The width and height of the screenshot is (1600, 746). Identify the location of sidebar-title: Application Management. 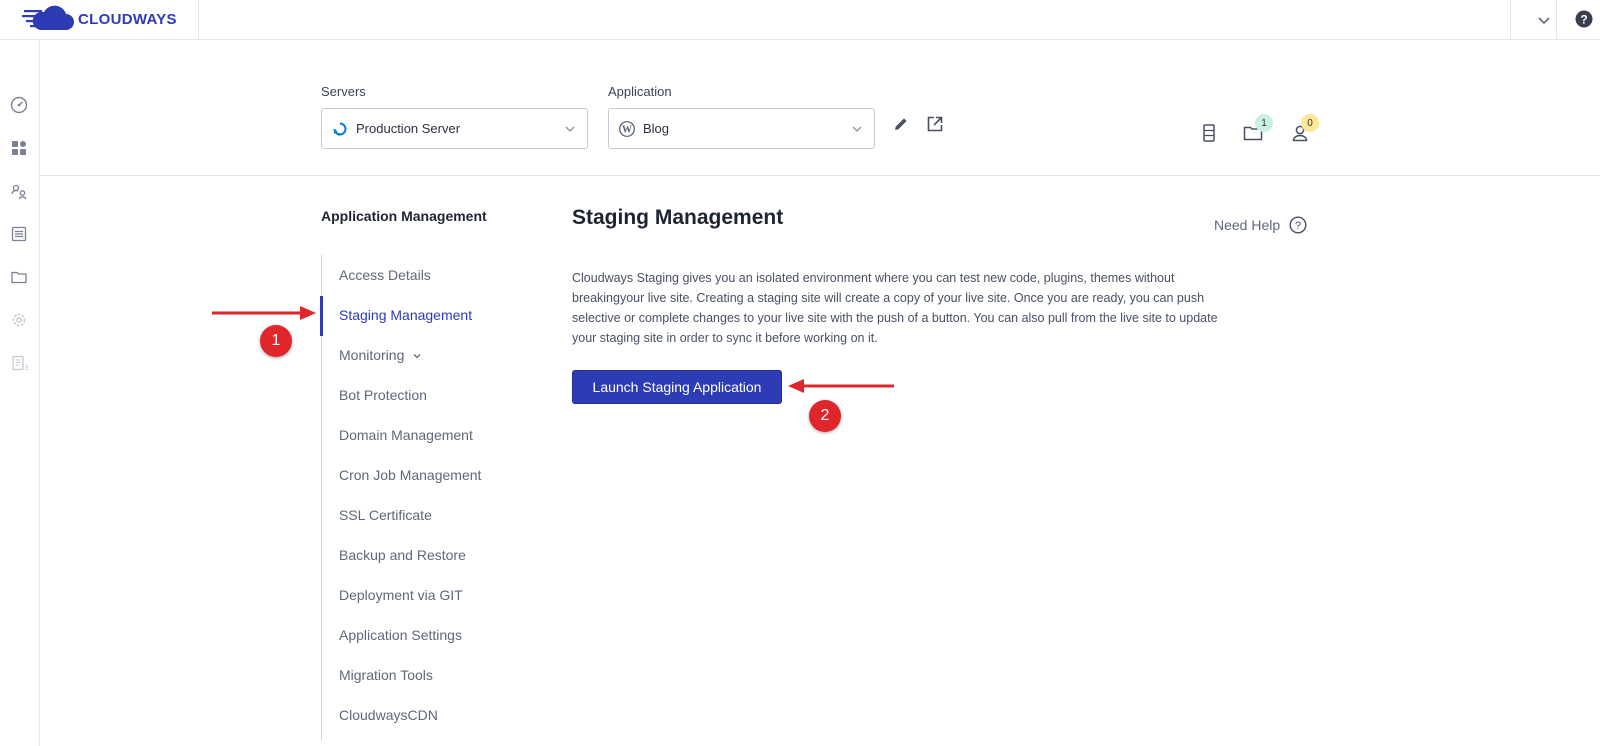
(404, 216).